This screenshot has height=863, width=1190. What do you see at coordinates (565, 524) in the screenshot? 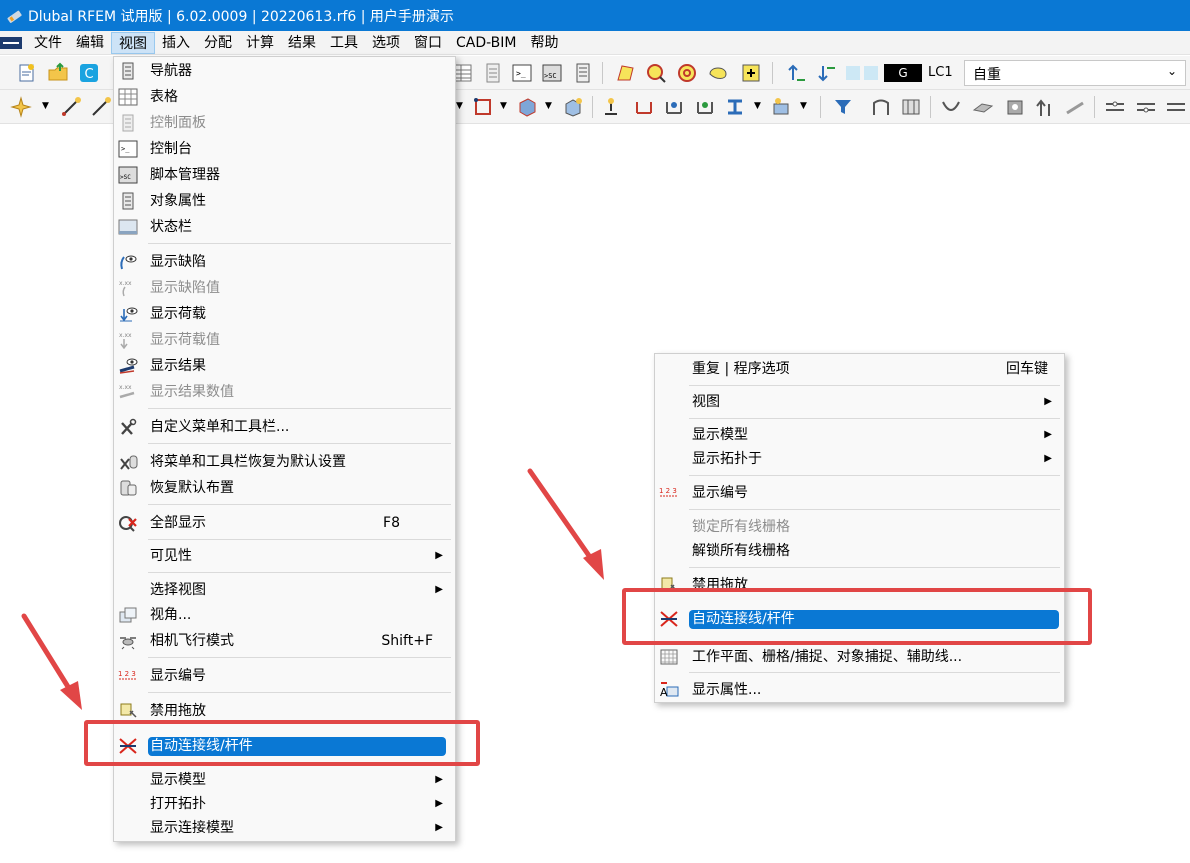
I see `annotation-arrow-right` at bounding box center [565, 524].